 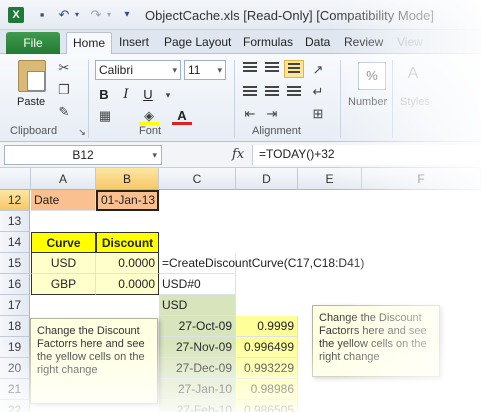 What do you see at coordinates (318, 70) in the screenshot?
I see `orientation-icon: ↗` at bounding box center [318, 70].